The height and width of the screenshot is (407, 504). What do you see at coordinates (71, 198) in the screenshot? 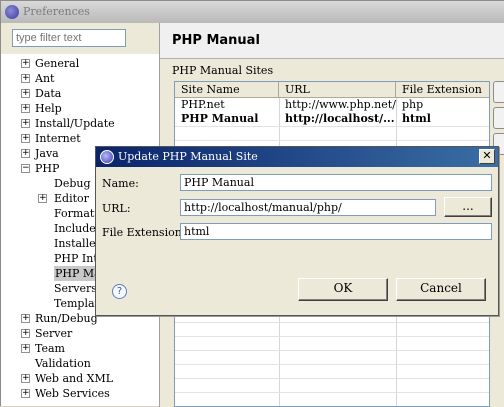
I see `tree-item: Editor` at bounding box center [71, 198].